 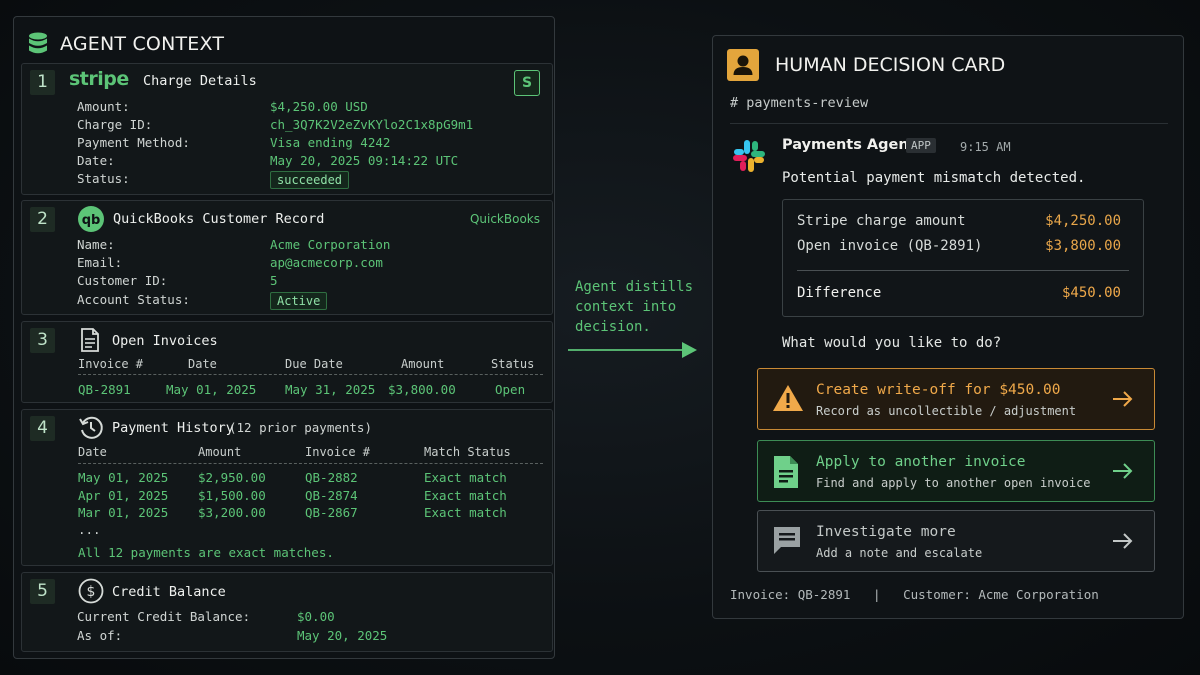 What do you see at coordinates (899, 553) in the screenshot?
I see `action-subtitle: Add a note and escalate` at bounding box center [899, 553].